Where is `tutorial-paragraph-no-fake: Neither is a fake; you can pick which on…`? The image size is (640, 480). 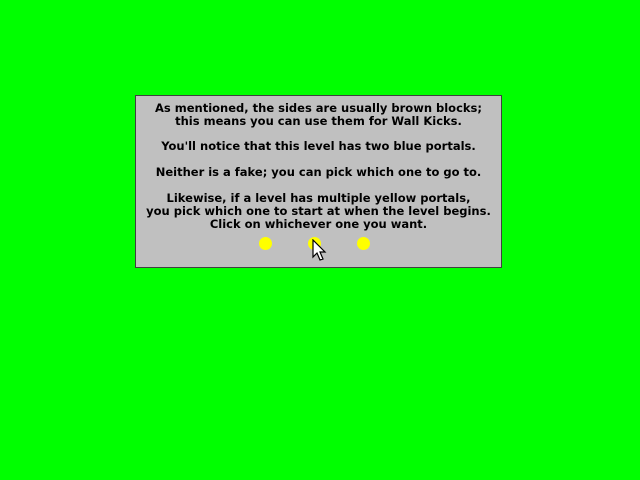
tutorial-paragraph-no-fake: Neither is a fake; you can pick which on… is located at coordinates (318, 172).